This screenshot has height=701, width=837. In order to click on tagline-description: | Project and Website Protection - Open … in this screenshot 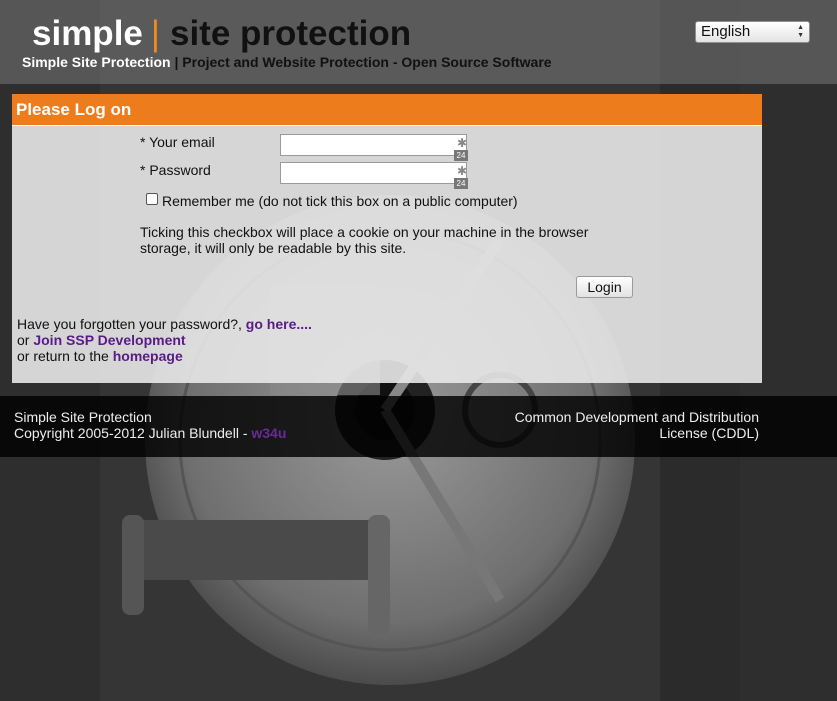, I will do `click(363, 62)`.